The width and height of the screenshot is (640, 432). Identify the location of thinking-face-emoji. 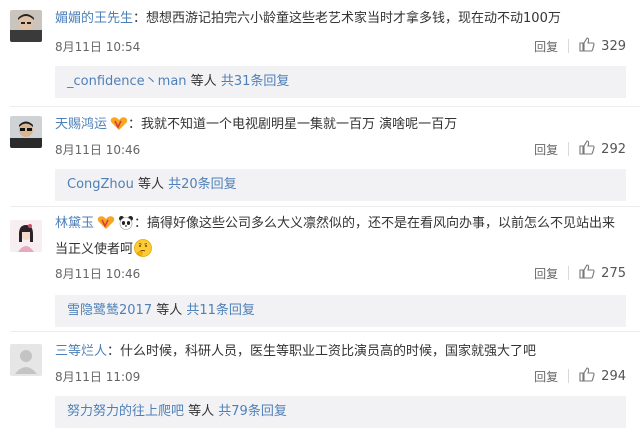
(143, 252).